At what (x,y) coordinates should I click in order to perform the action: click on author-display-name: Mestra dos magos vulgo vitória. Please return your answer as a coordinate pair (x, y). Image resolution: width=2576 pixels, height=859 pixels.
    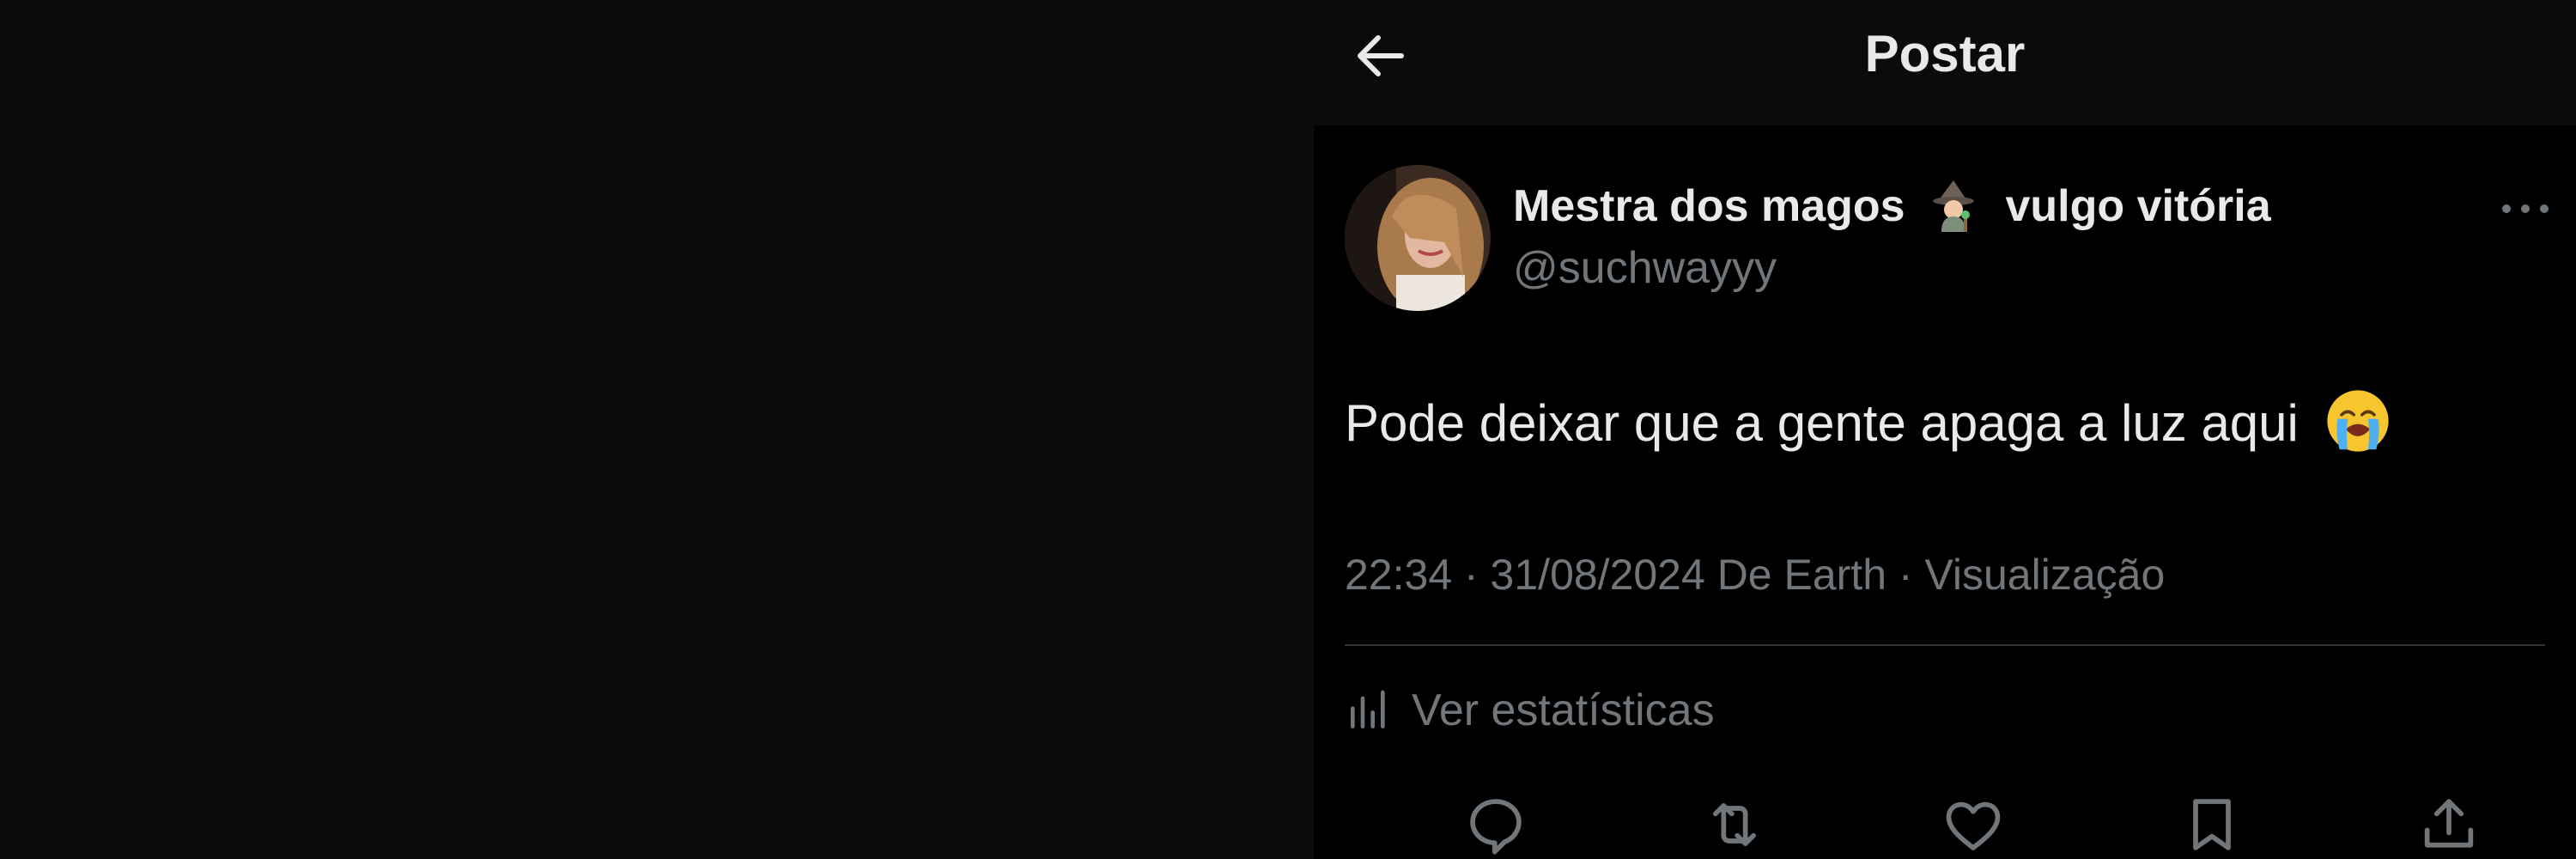
    Looking at the image, I should click on (1892, 205).